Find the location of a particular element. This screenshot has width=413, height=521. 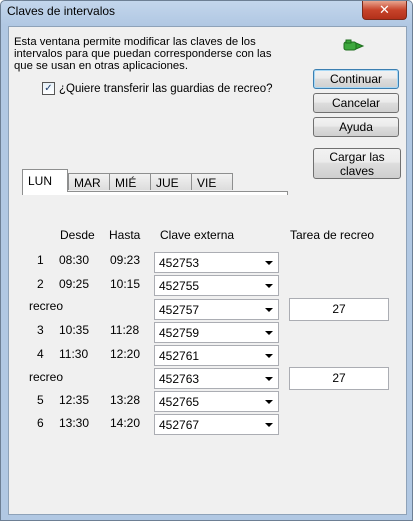

title-bar: Claves de intervalos ✕ is located at coordinates (206, 12).